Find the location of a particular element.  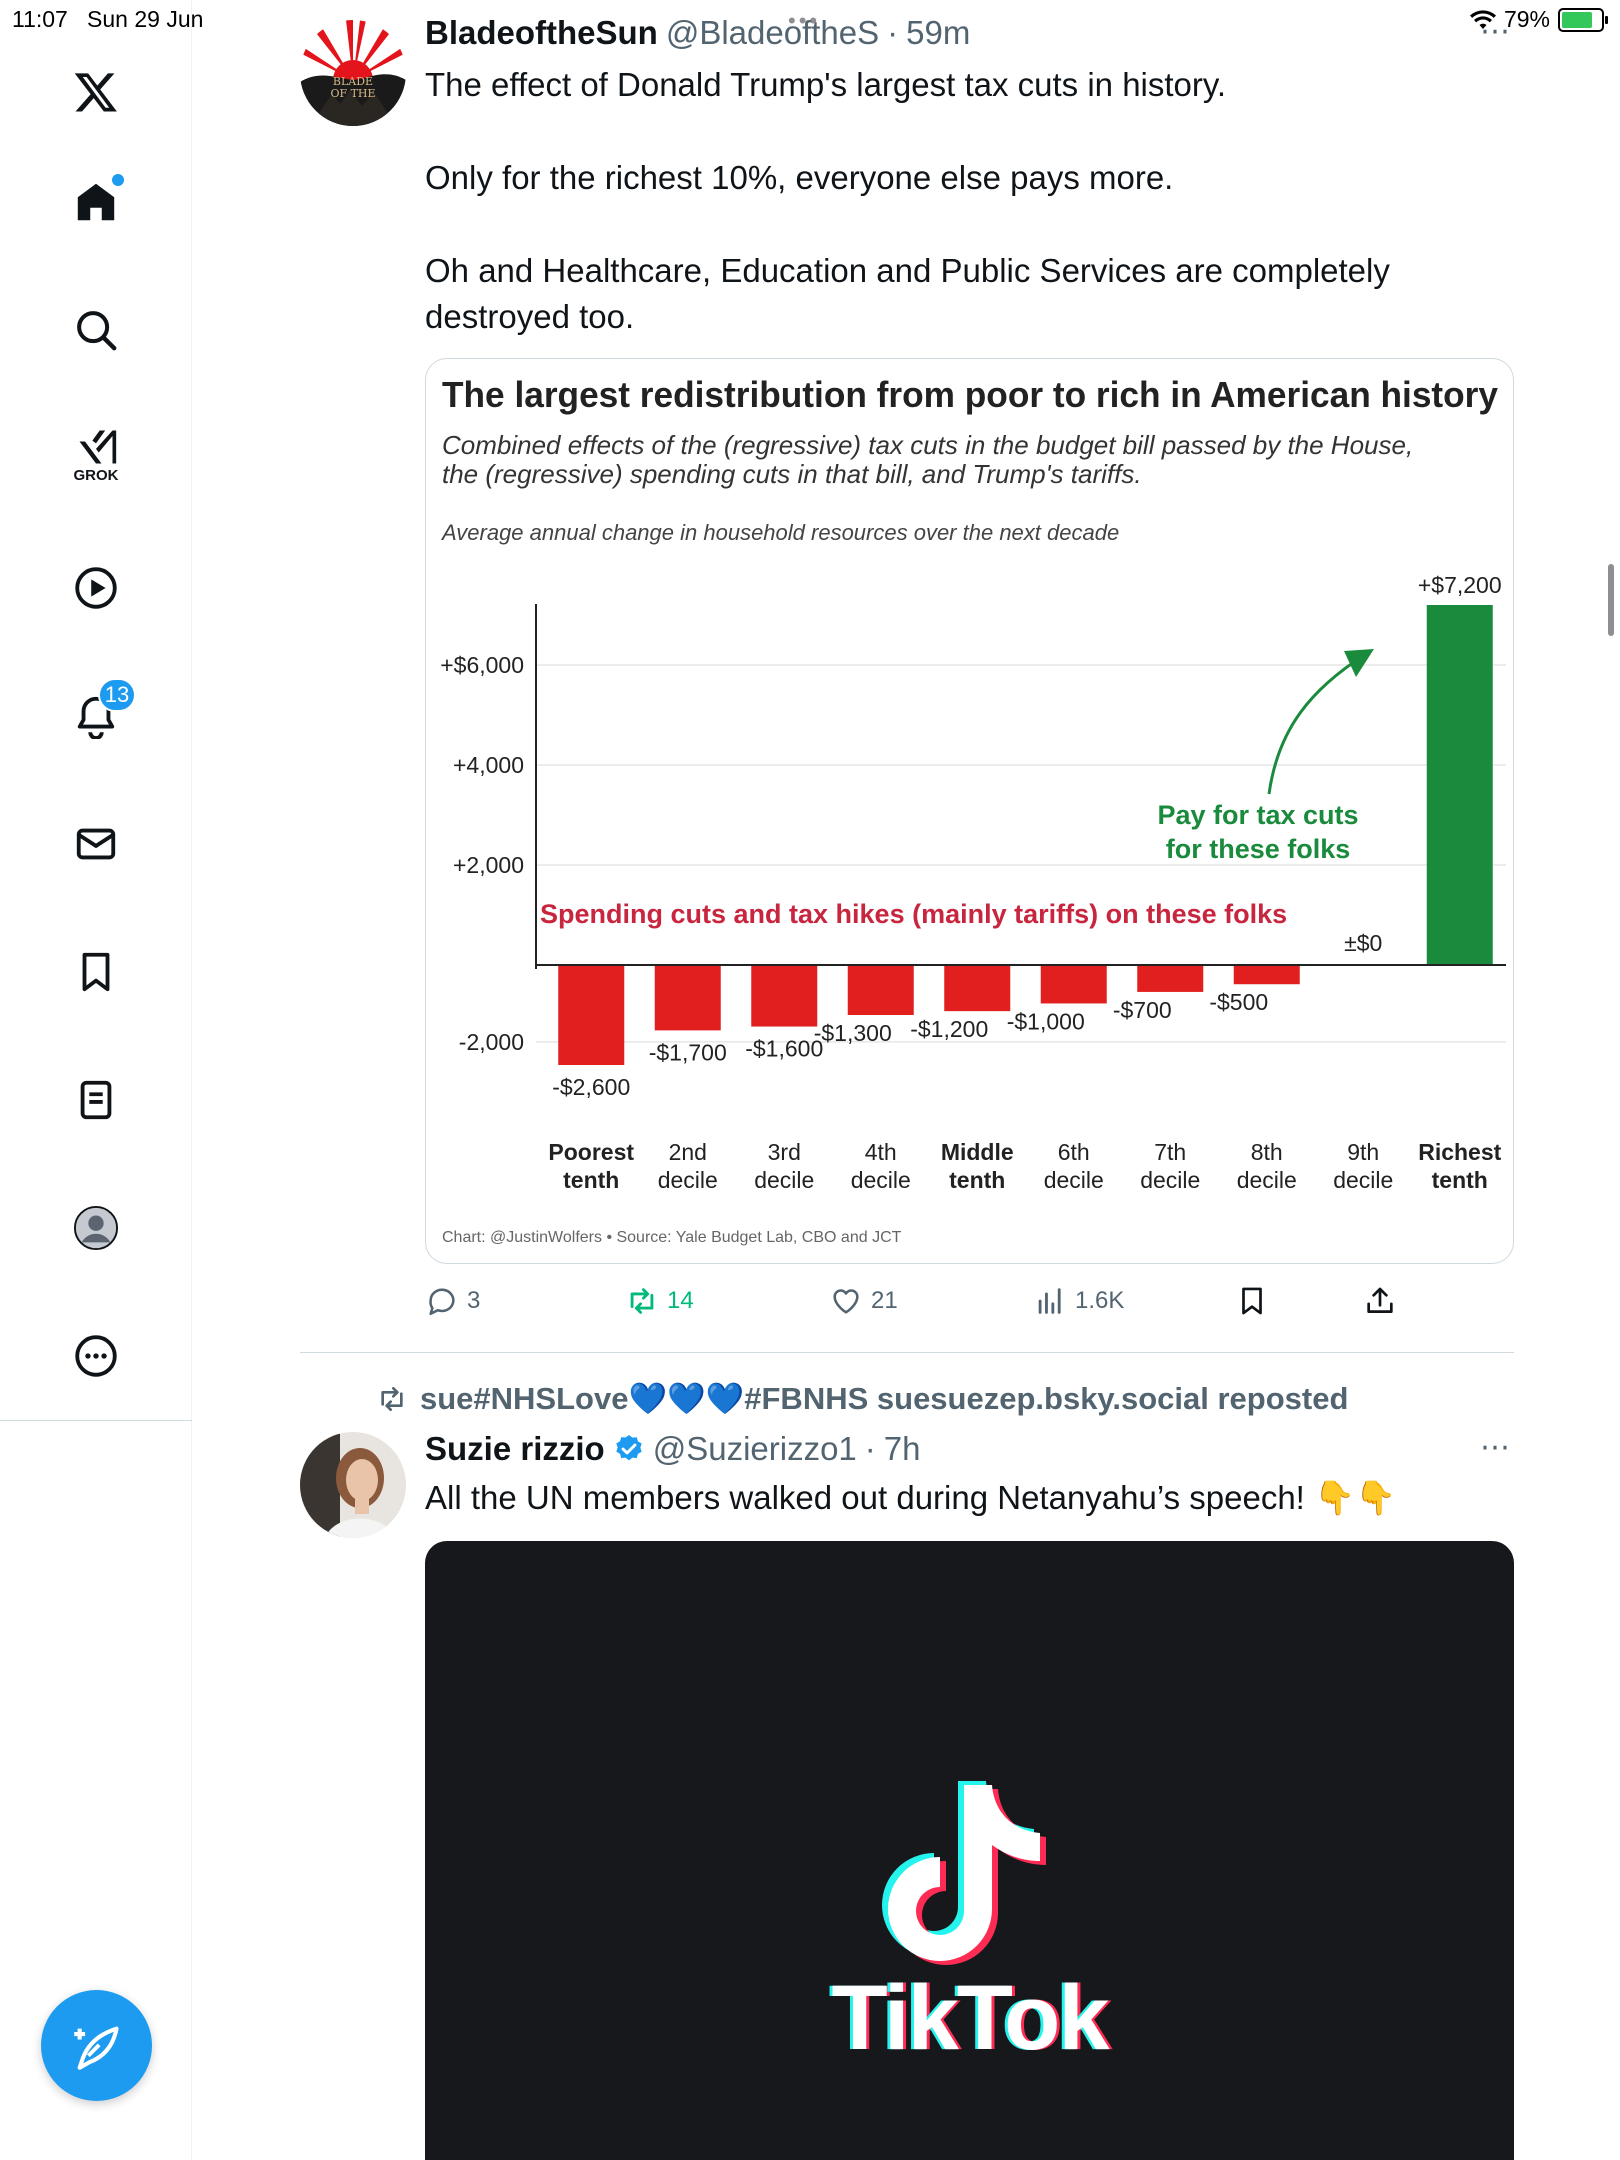

value-label: -$2,600 is located at coordinates (591, 1087).